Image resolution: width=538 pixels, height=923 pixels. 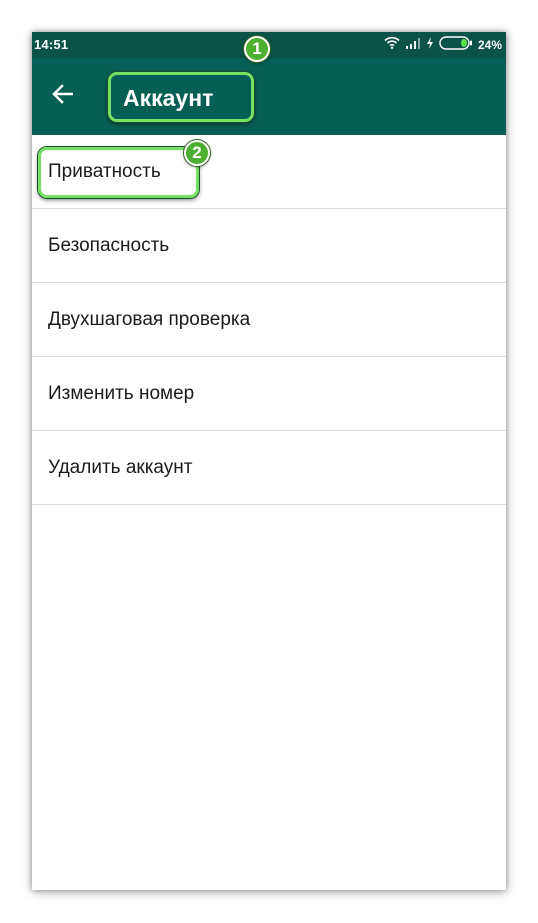 What do you see at coordinates (168, 98) in the screenshot?
I see `page-title: Аккаунт` at bounding box center [168, 98].